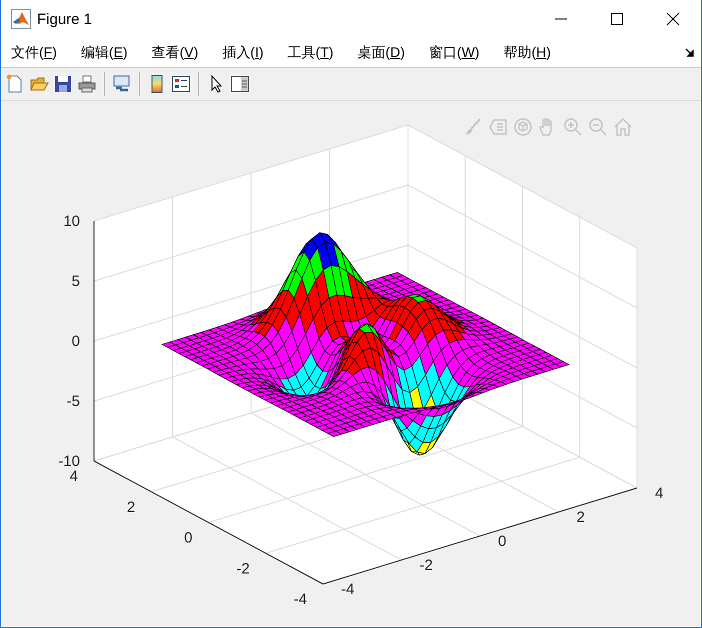 This screenshot has width=702, height=628. What do you see at coordinates (240, 84) in the screenshot?
I see `property-panel-icon` at bounding box center [240, 84].